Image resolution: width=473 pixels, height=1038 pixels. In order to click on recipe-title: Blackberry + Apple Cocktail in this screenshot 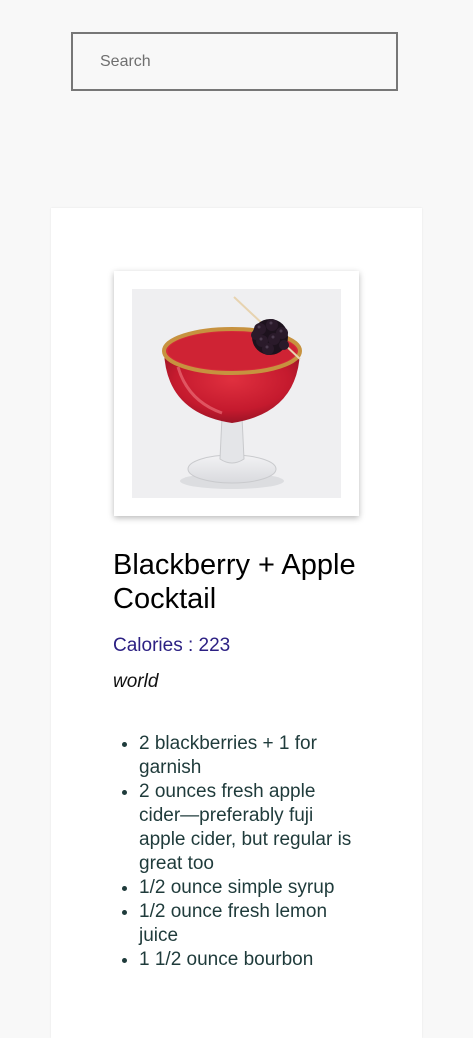, I will do `click(234, 582)`.